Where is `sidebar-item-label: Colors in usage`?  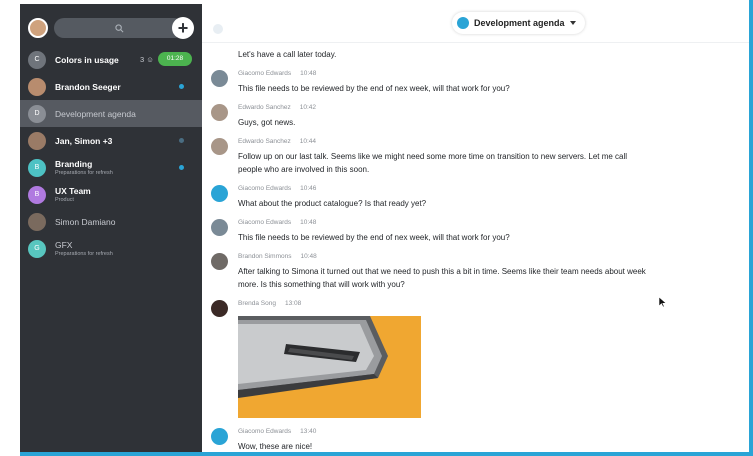
sidebar-item-label: Colors in usage is located at coordinates (87, 59).